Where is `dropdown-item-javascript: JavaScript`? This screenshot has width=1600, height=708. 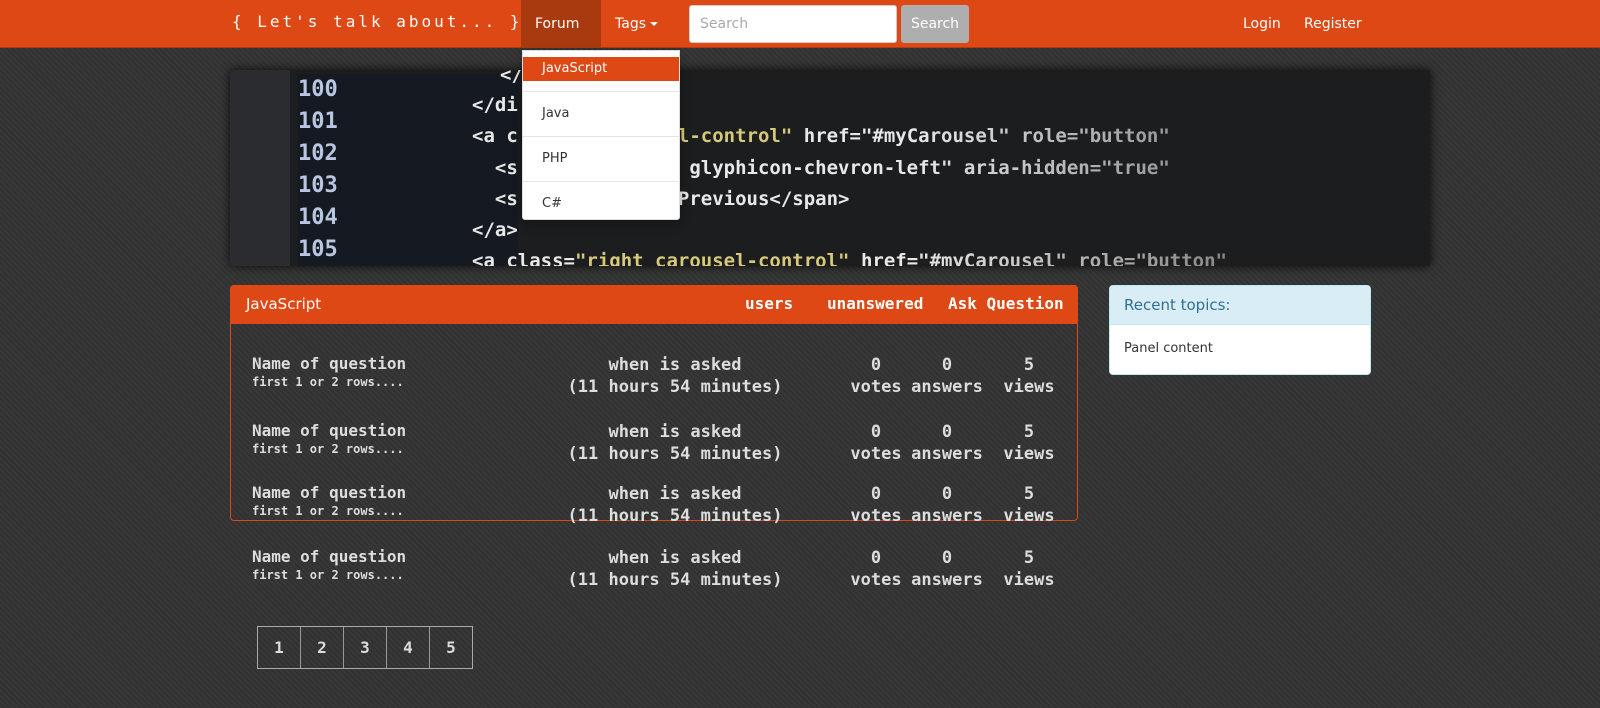 dropdown-item-javascript: JavaScript is located at coordinates (601, 69).